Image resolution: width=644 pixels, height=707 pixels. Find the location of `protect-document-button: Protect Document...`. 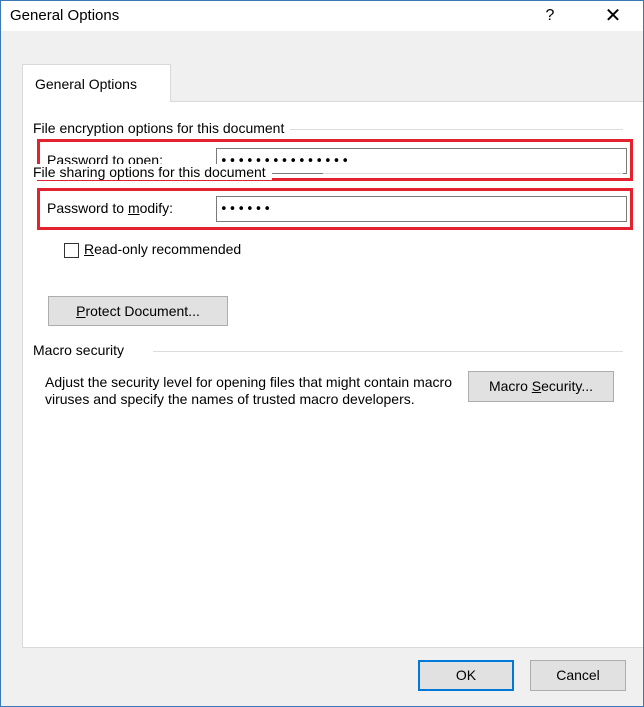

protect-document-button: Protect Document... is located at coordinates (138, 311).